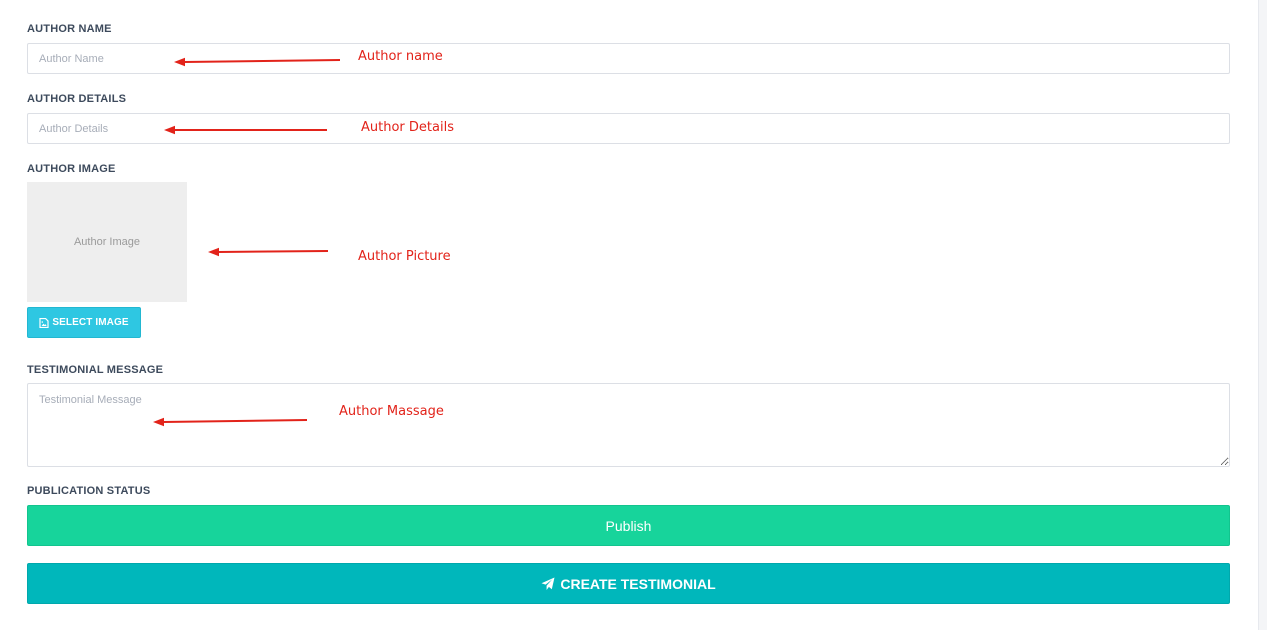  I want to click on publication-status-label: PUBLICATION STATUS, so click(89, 491).